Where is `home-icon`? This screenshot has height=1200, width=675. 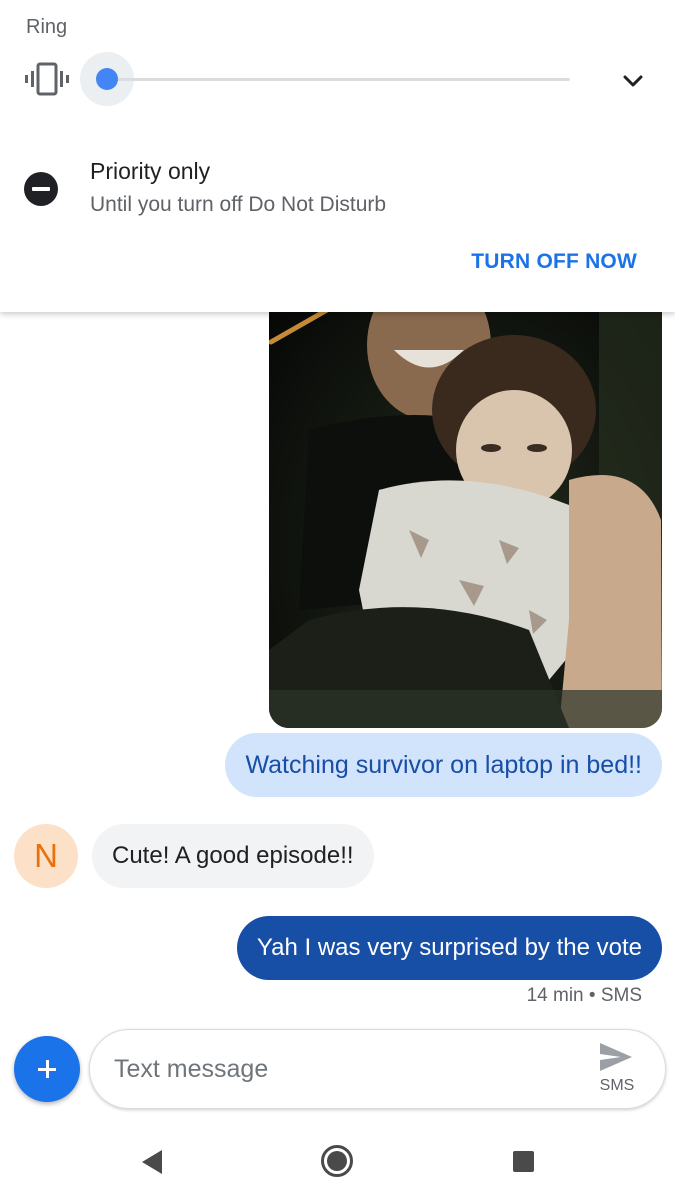
home-icon is located at coordinates (337, 1161).